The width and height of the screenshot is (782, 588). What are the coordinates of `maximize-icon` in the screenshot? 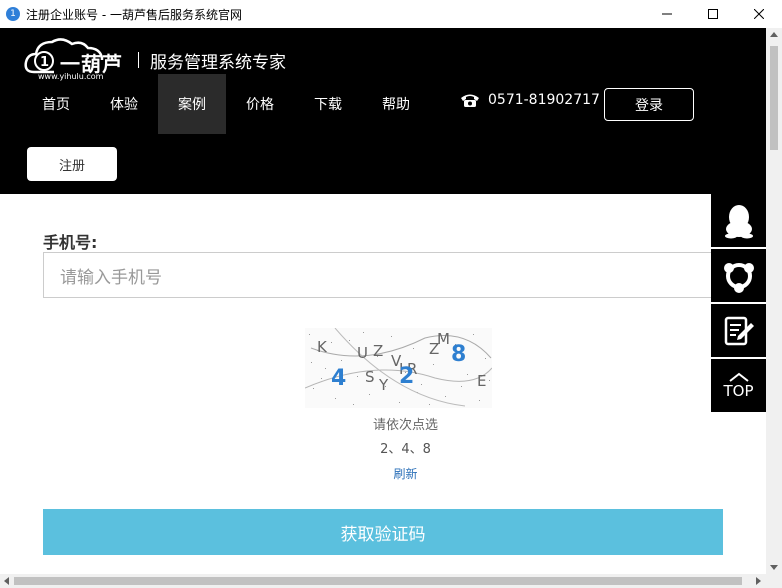 It's located at (713, 14).